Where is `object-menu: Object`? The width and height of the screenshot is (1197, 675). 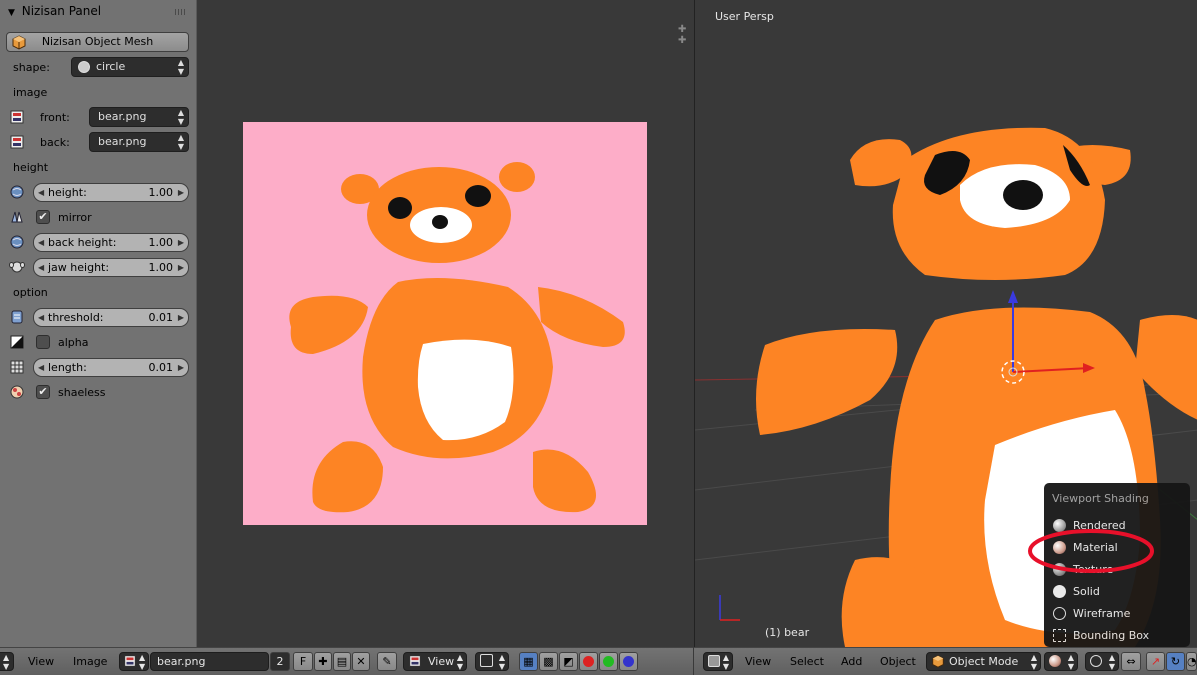 object-menu: Object is located at coordinates (898, 661).